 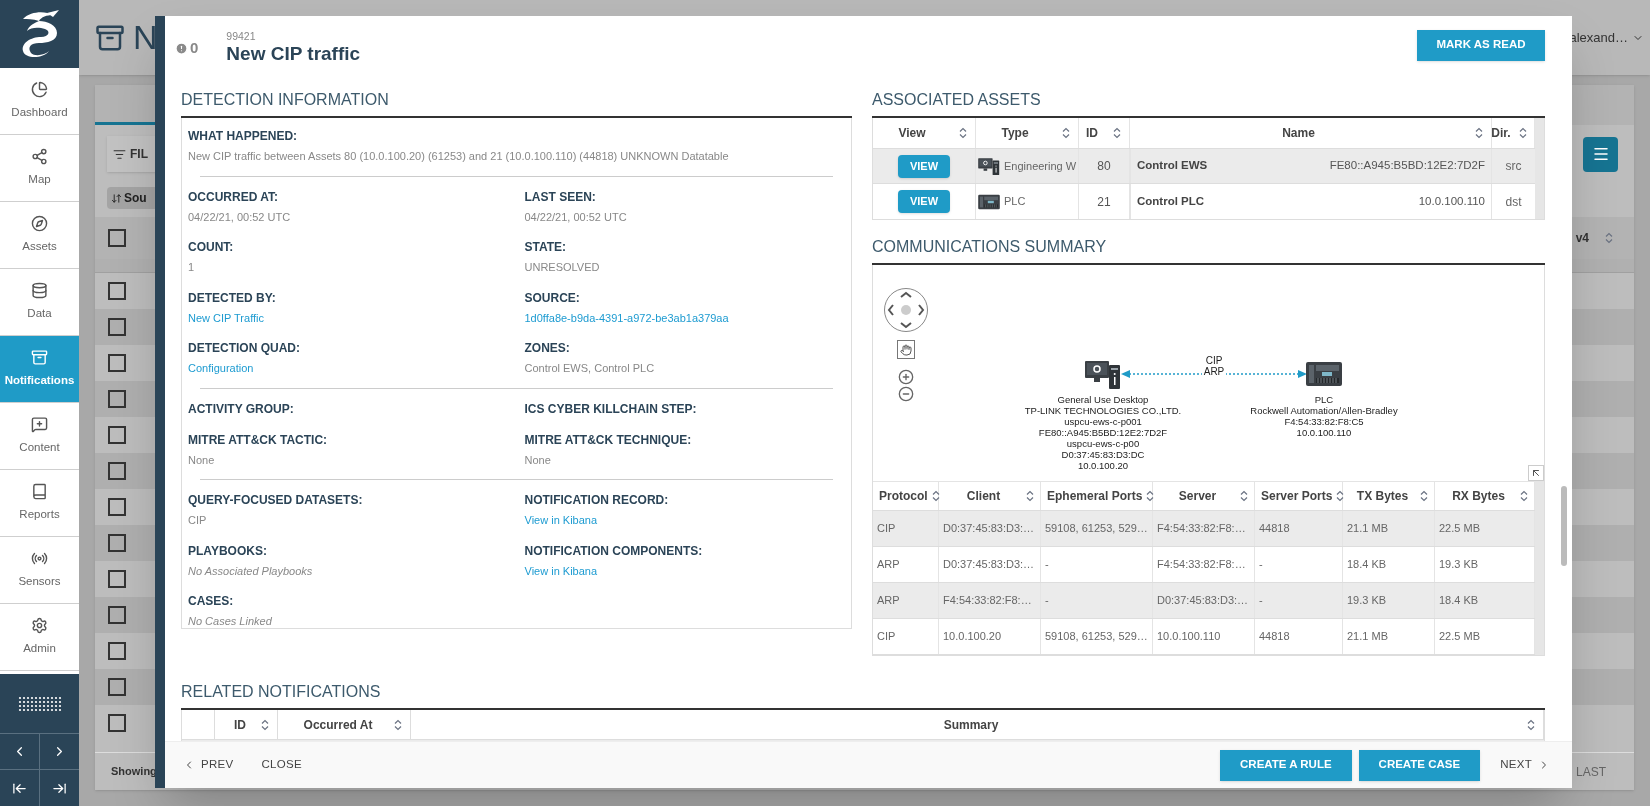 I want to click on table-cell: CIP, so click(x=906, y=636).